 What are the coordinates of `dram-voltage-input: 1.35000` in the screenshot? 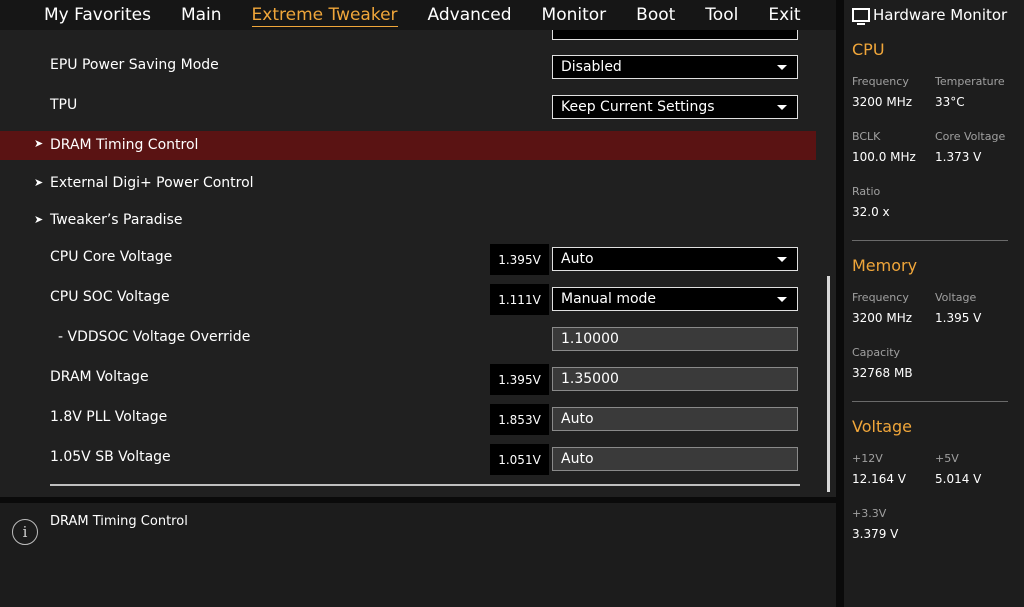 It's located at (675, 379).